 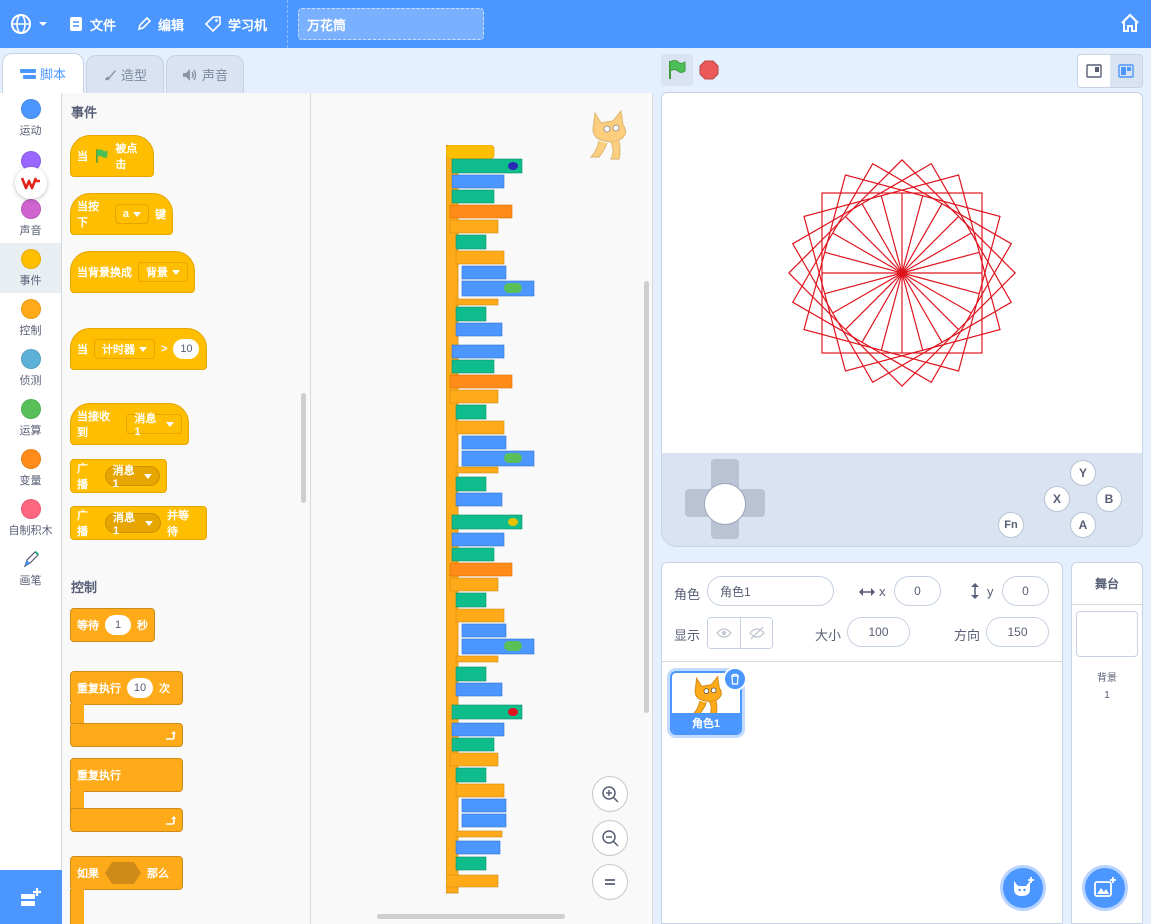 What do you see at coordinates (126, 795) in the screenshot?
I see `forever-block: 重复执行` at bounding box center [126, 795].